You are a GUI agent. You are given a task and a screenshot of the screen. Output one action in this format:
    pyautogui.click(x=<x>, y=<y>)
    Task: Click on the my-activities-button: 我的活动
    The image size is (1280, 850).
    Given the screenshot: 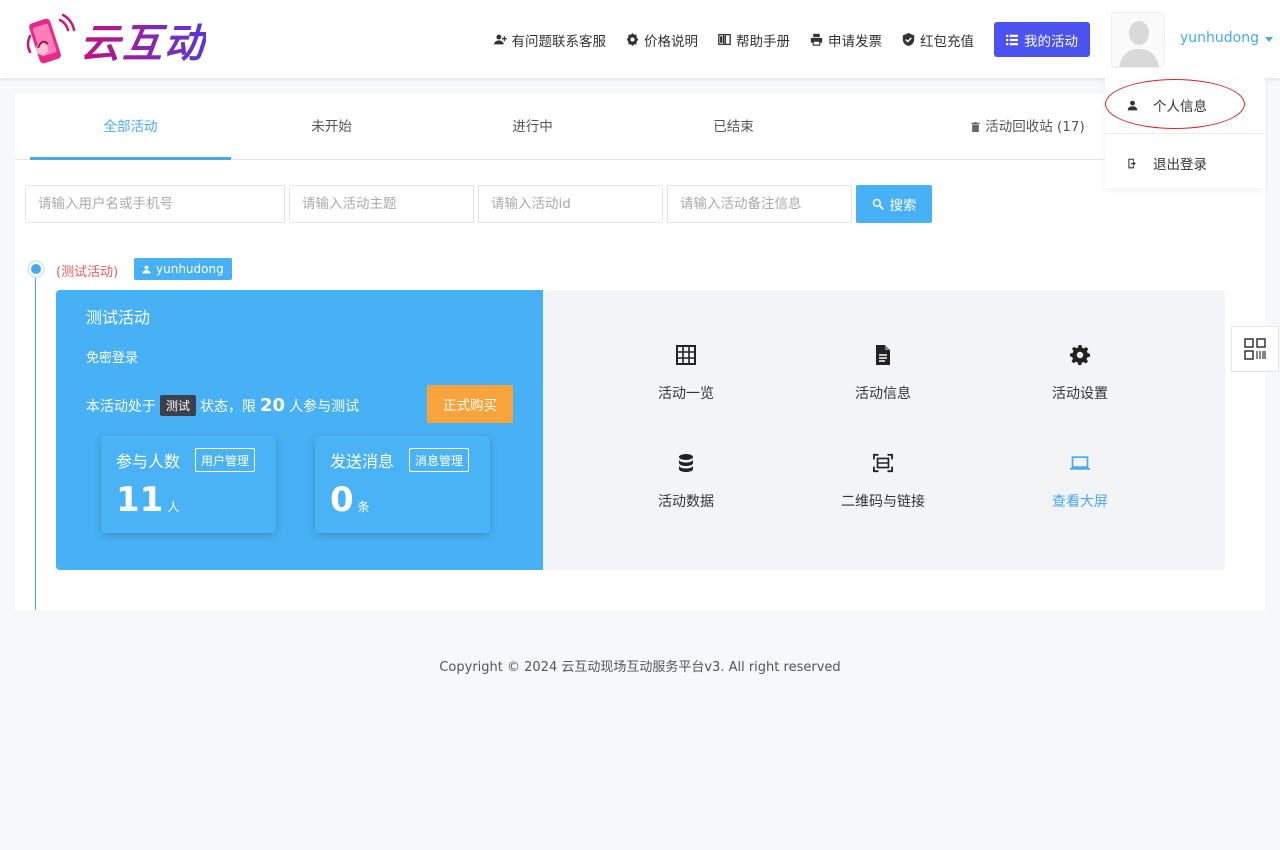 What is the action you would take?
    pyautogui.click(x=1042, y=39)
    